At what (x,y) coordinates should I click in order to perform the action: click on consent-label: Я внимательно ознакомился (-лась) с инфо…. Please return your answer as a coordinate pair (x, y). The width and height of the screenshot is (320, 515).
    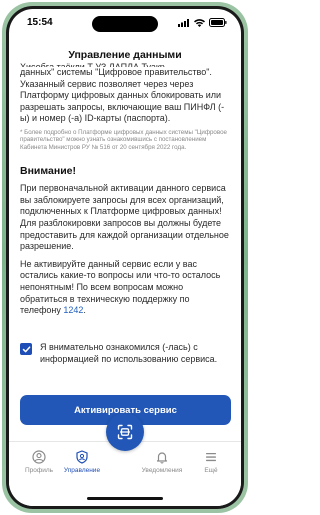
    Looking at the image, I should click on (129, 353).